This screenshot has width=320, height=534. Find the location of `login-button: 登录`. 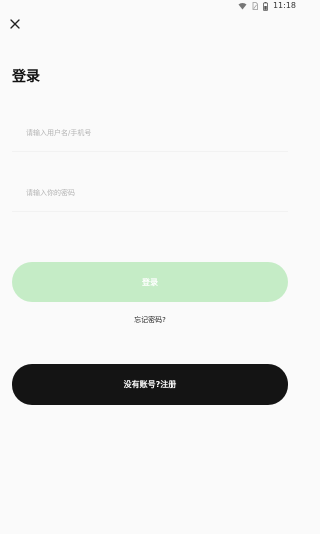

login-button: 登录 is located at coordinates (150, 282).